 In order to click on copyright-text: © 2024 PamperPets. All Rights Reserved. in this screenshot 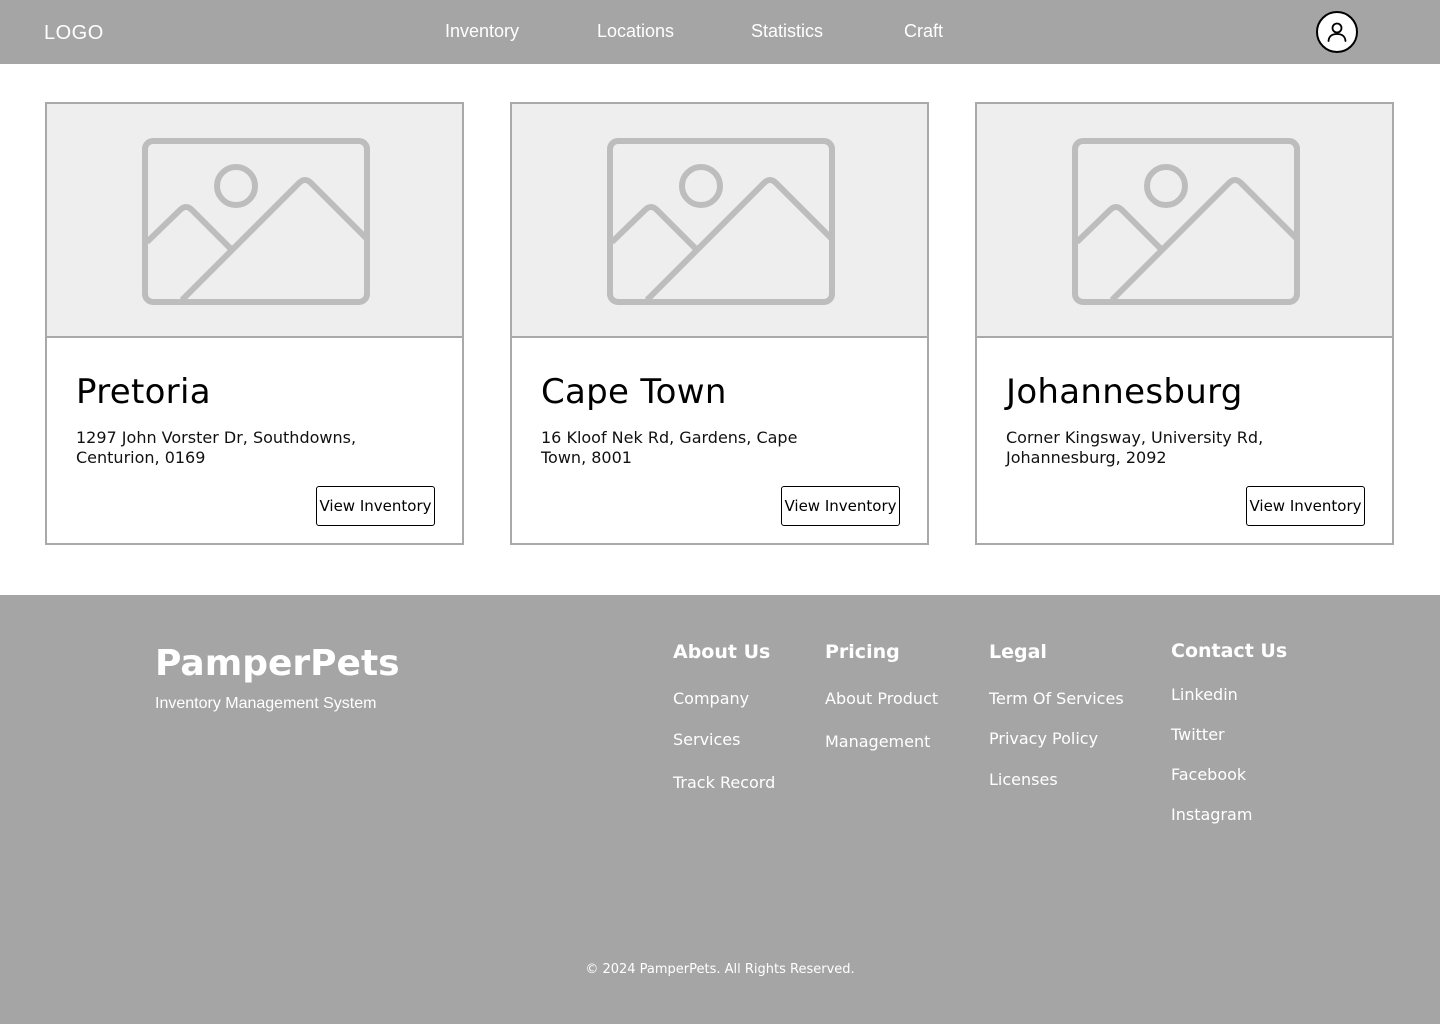, I will do `click(720, 969)`.